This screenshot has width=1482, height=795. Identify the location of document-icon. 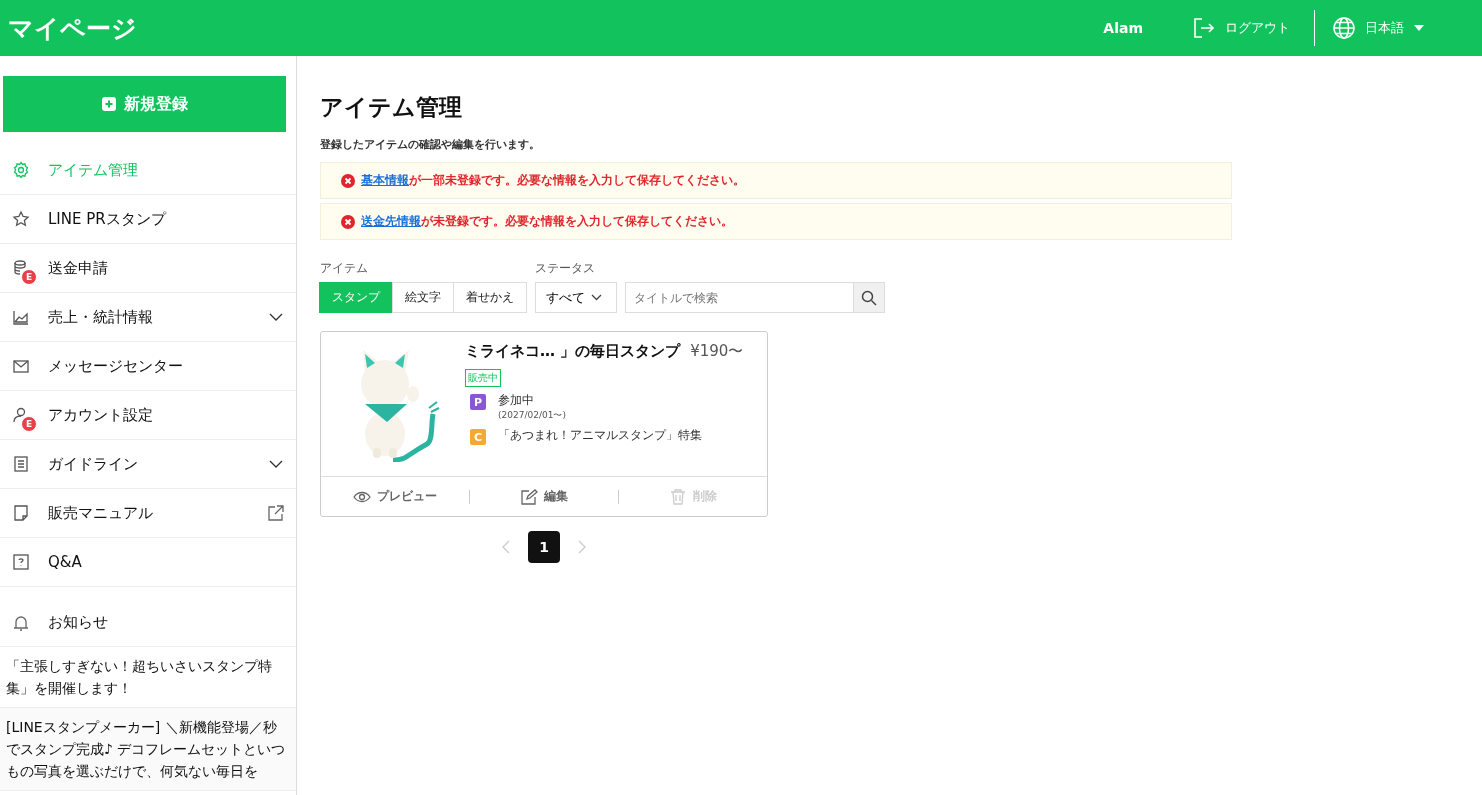
(21, 464).